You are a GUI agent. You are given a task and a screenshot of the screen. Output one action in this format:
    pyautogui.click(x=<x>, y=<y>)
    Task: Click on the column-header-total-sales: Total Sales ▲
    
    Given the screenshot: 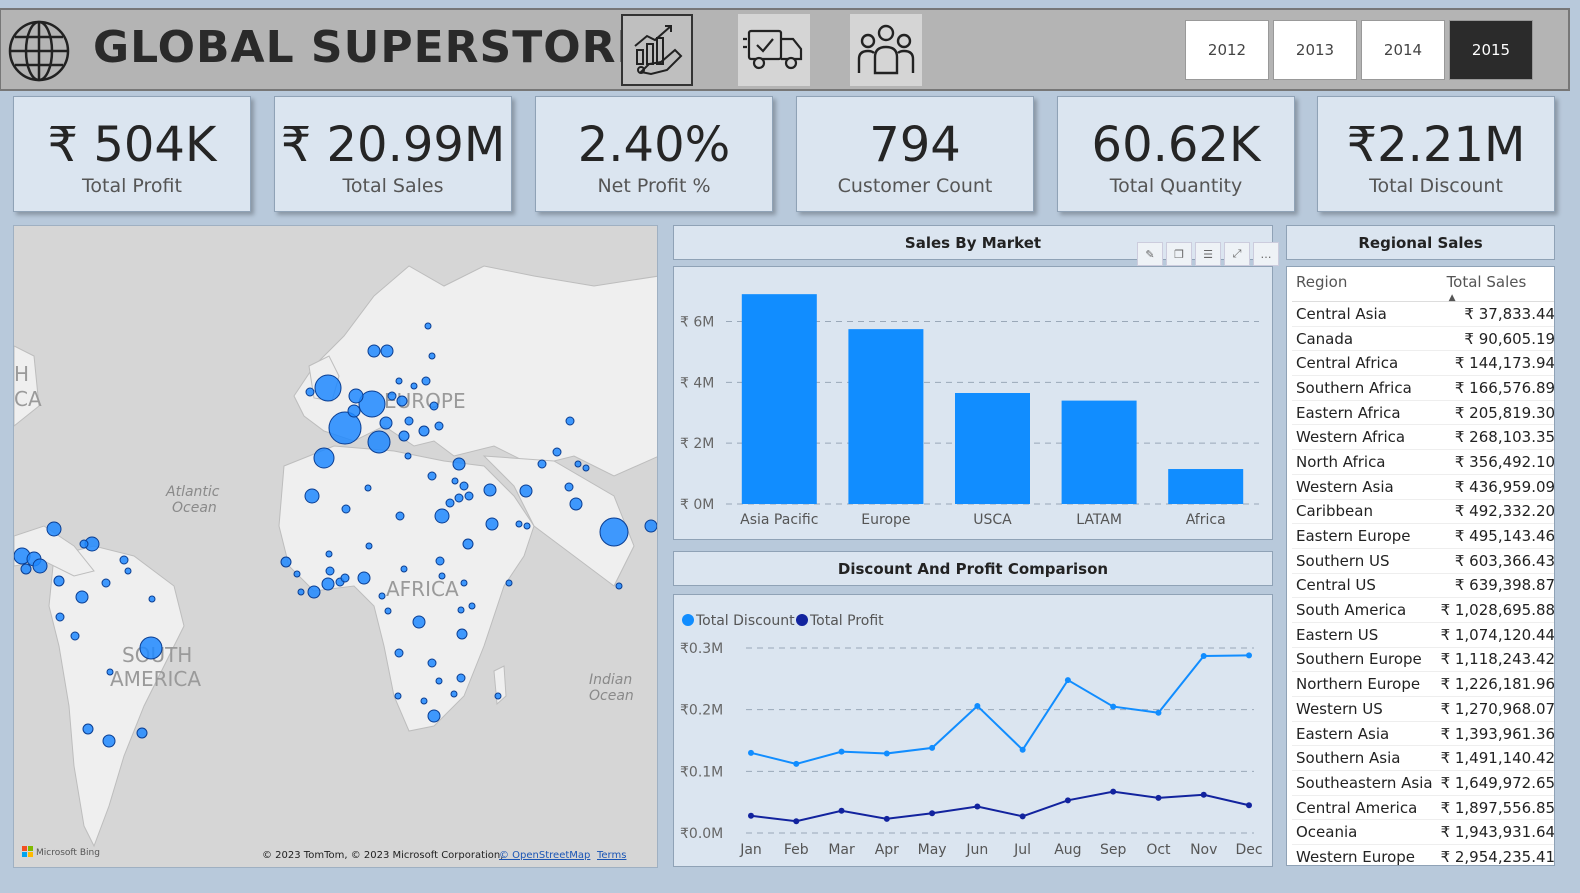 What is the action you would take?
    pyautogui.click(x=1495, y=285)
    